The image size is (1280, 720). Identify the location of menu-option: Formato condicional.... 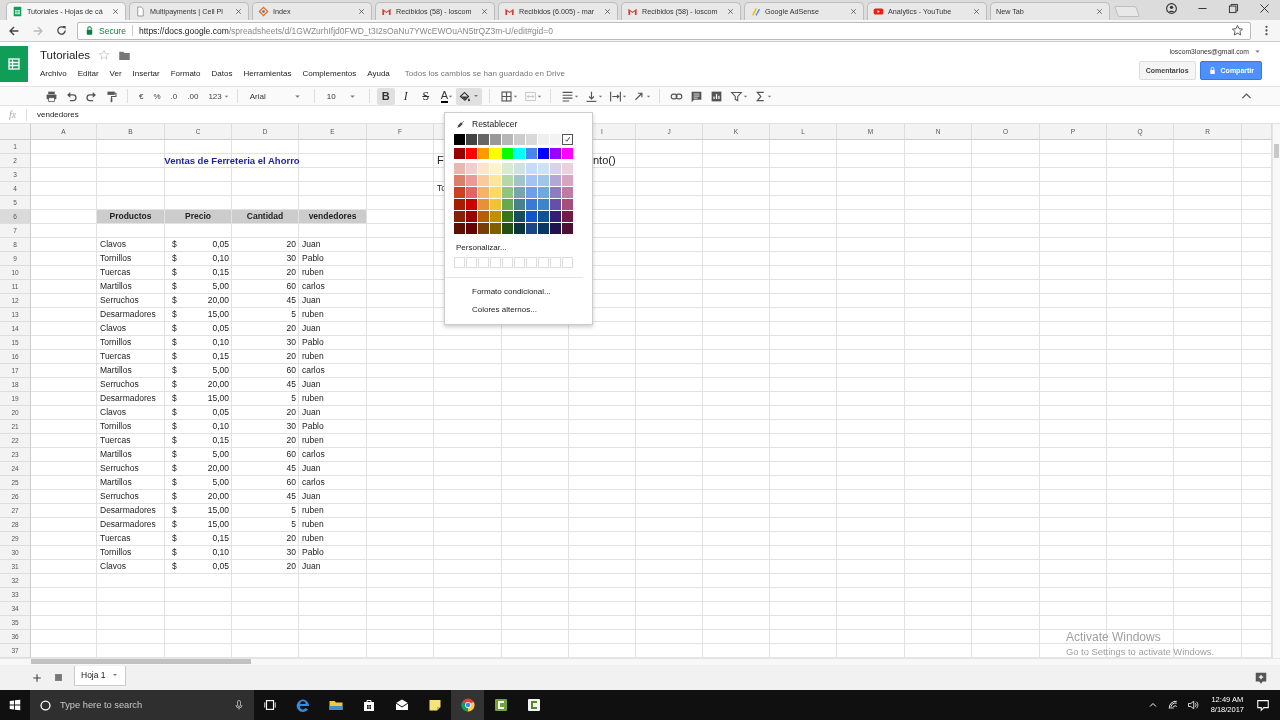
(523, 292).